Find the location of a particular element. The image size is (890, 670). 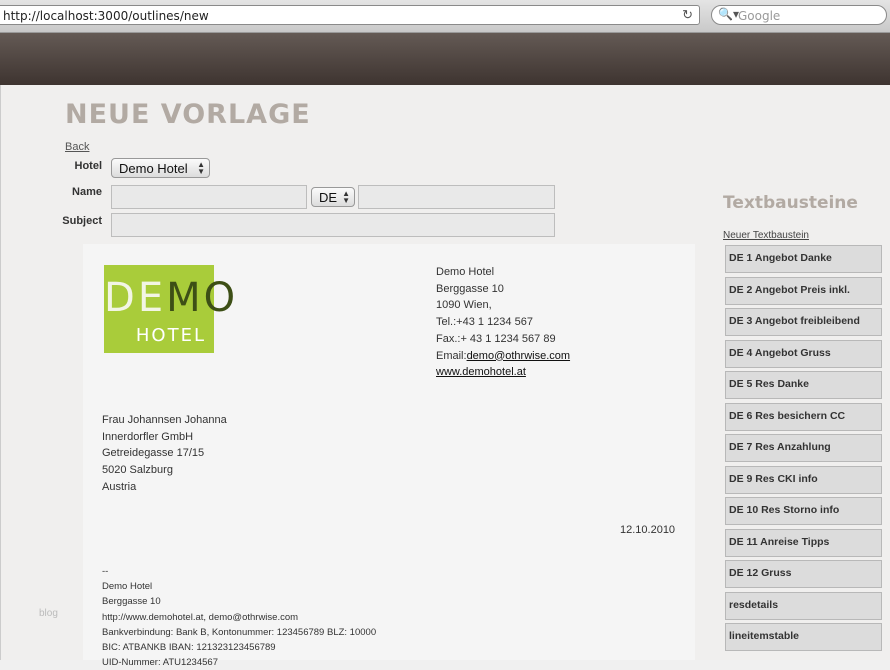

textbaustein-item: DE 11 Anreise Tipps is located at coordinates (803, 543).